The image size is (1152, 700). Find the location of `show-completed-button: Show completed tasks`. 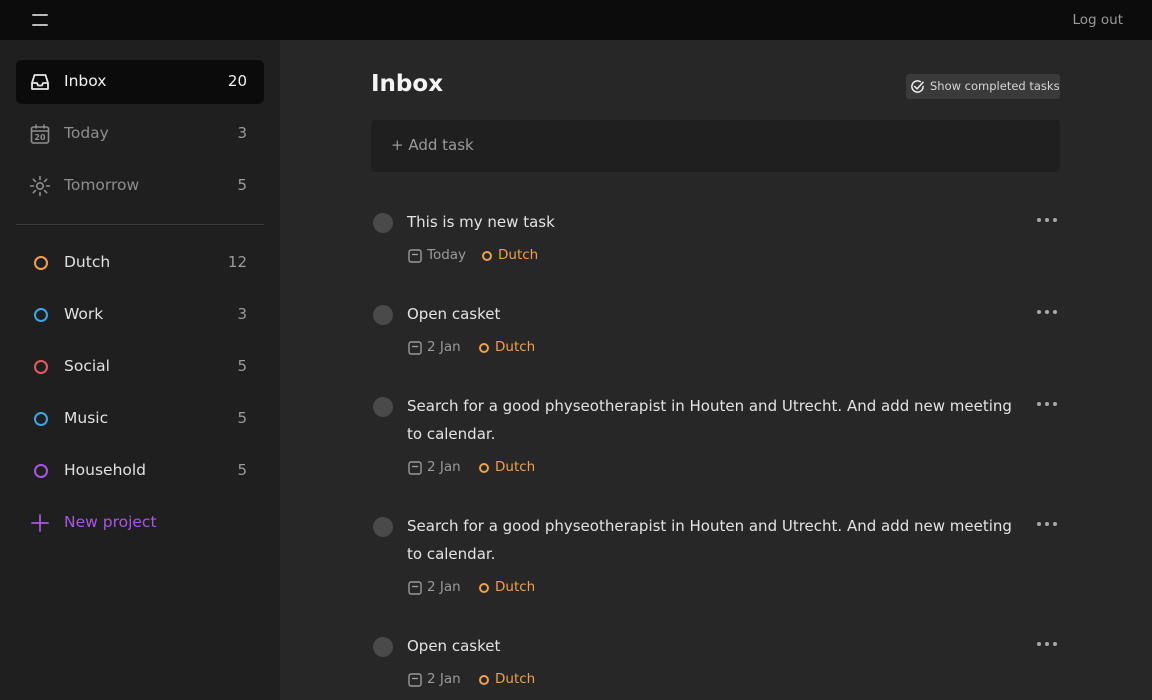

show-completed-button: Show completed tasks is located at coordinates (983, 86).